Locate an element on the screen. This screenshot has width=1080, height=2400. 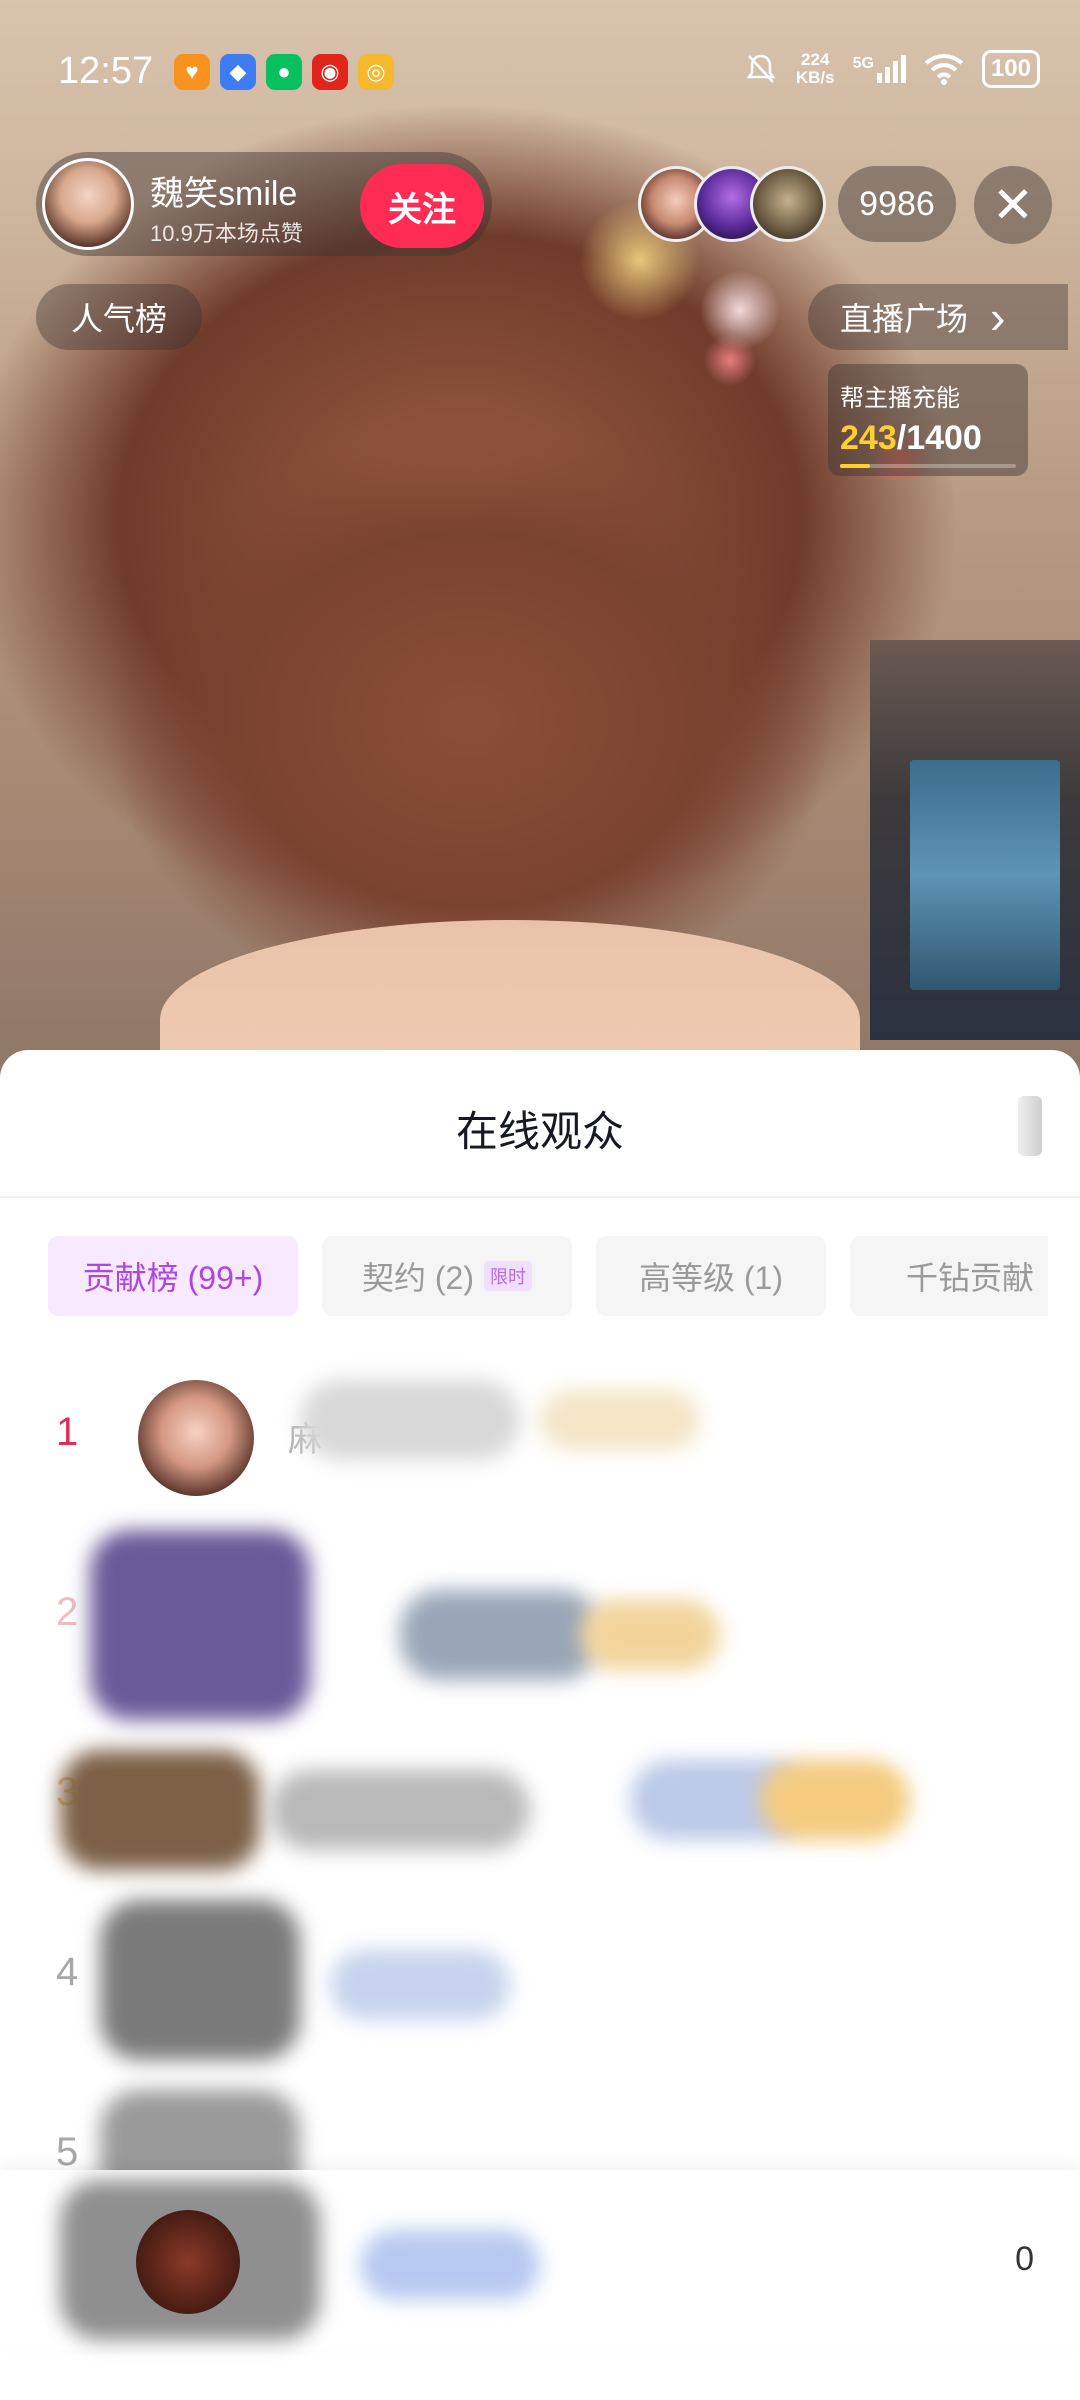
rank-number: 4 is located at coordinates (67, 1972).